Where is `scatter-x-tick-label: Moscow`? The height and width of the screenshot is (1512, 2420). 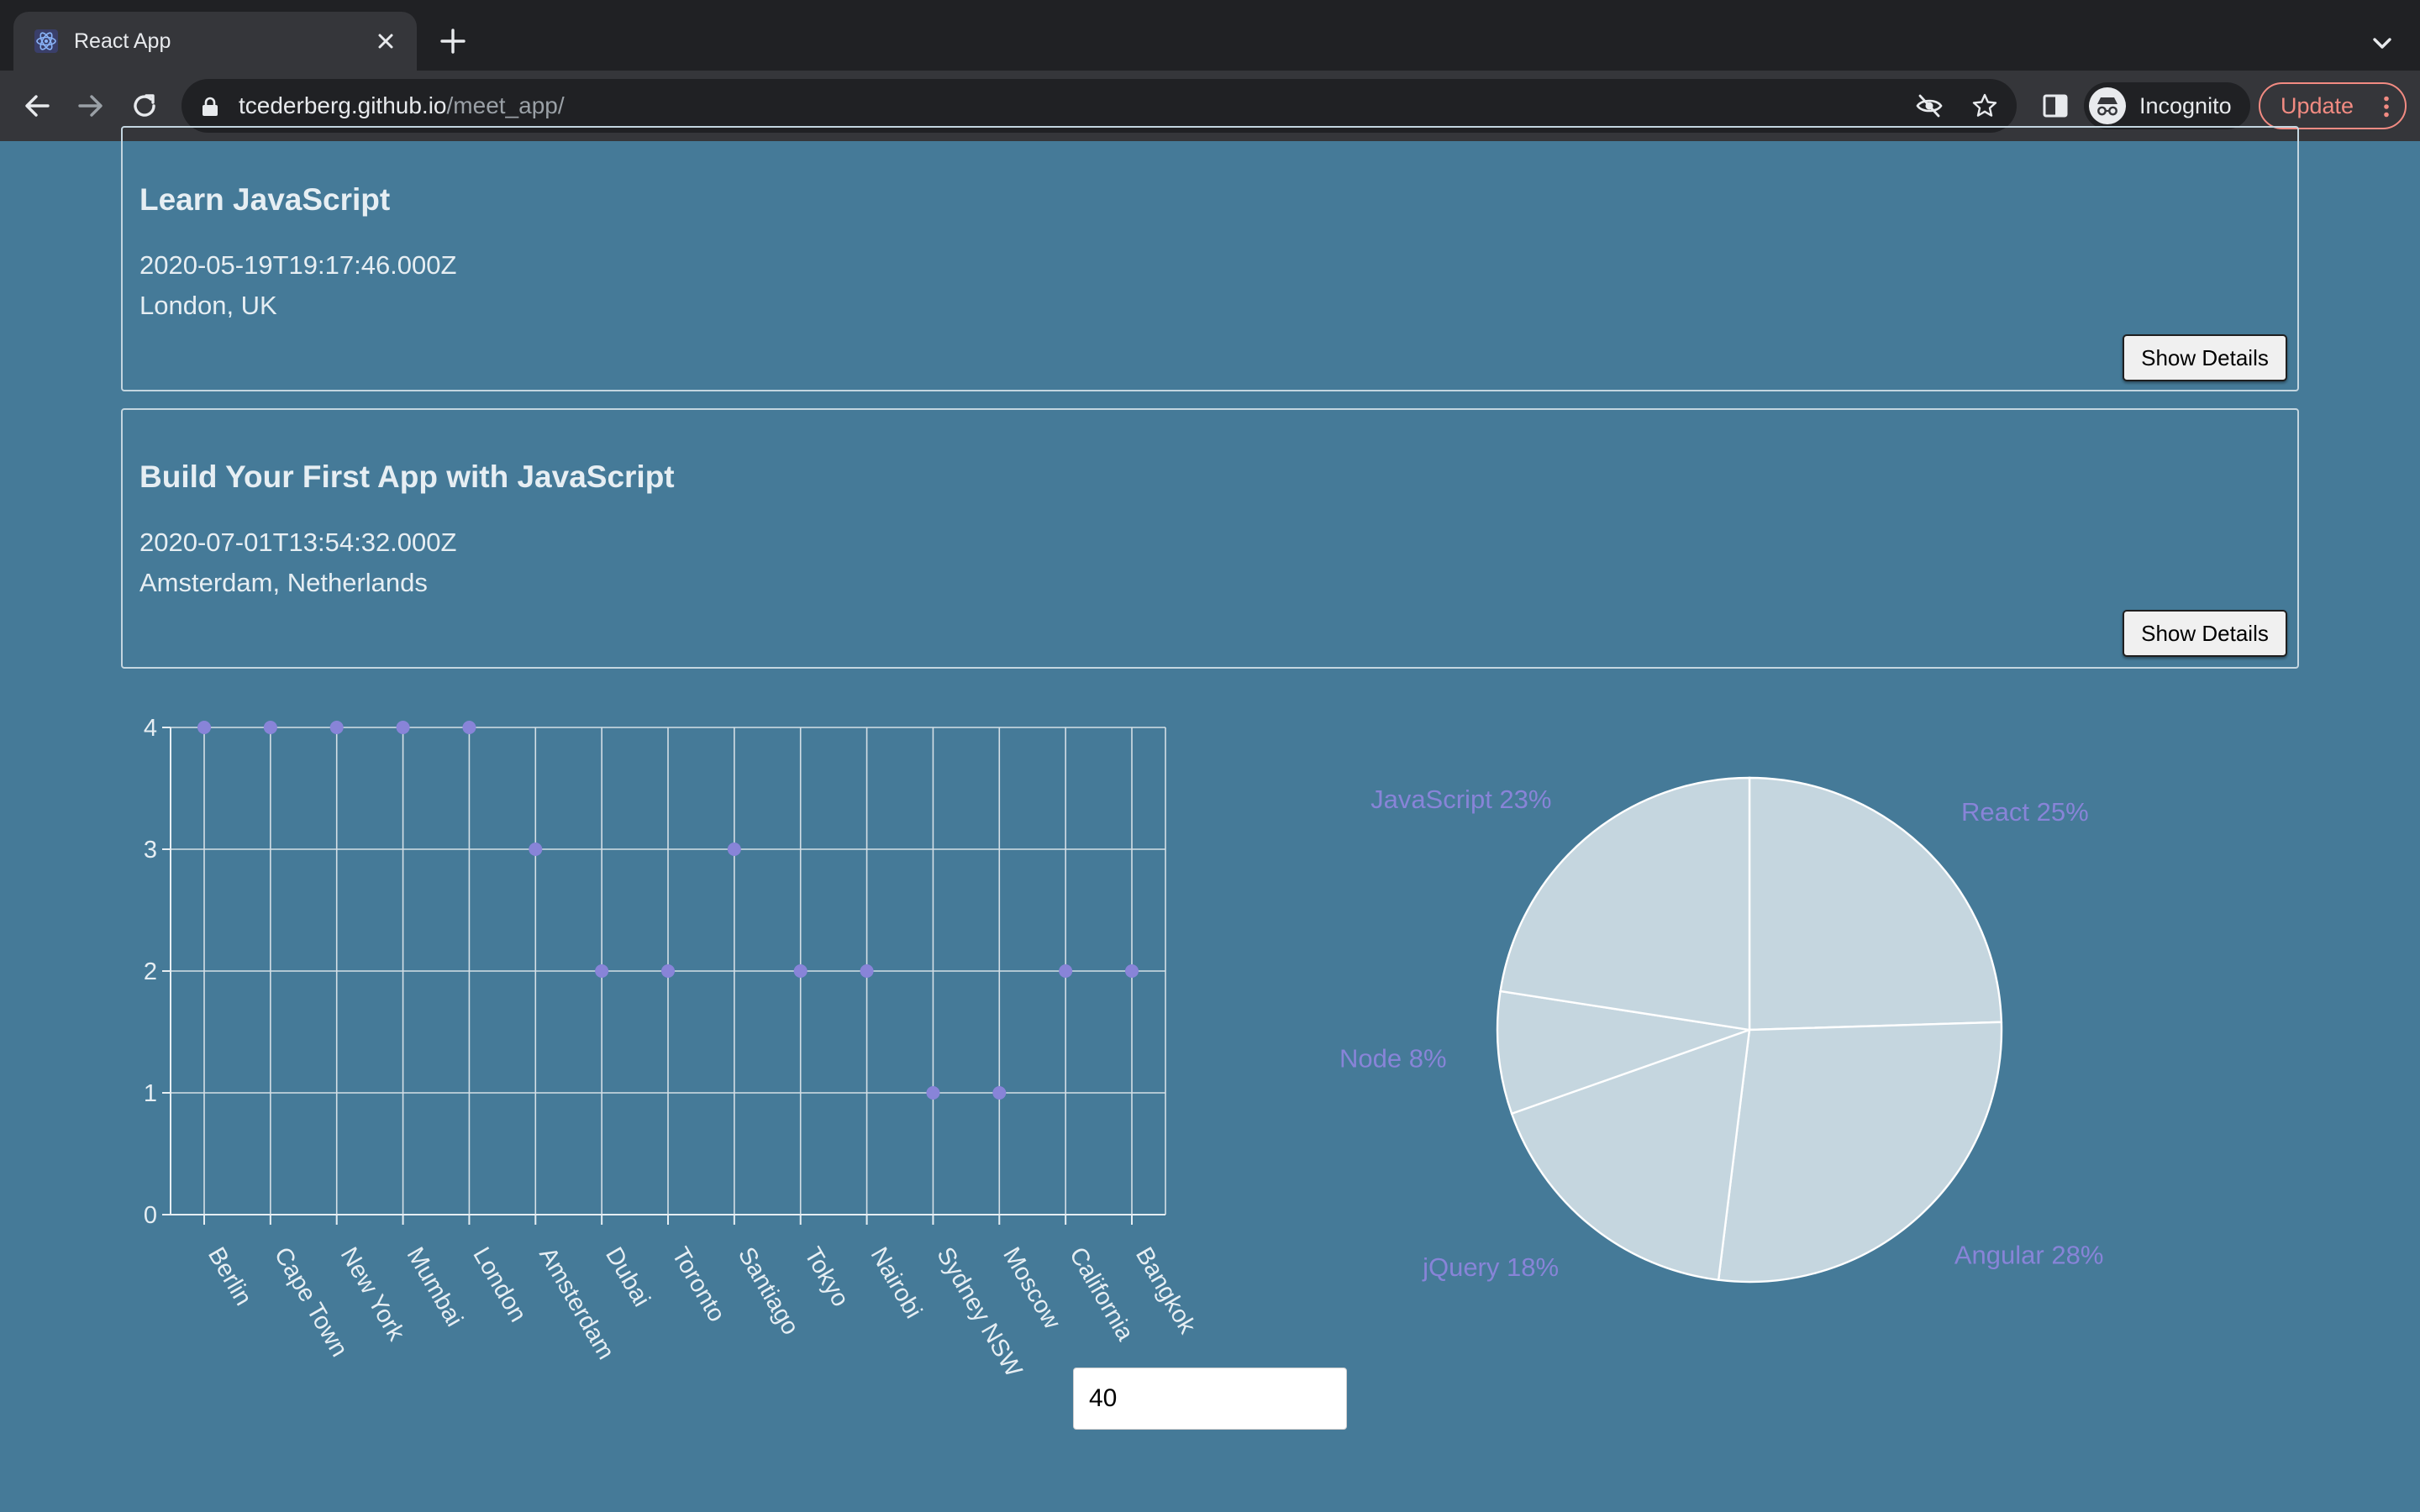
scatter-x-tick-label: Moscow is located at coordinates (1031, 1289).